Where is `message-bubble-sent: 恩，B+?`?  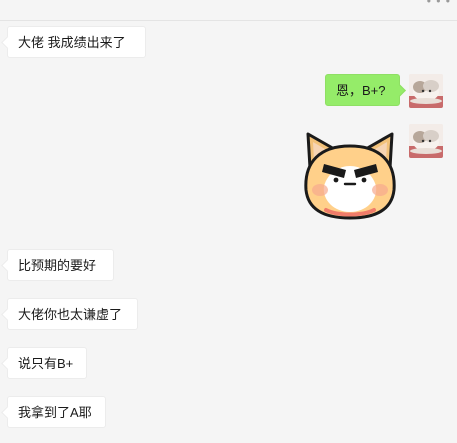 message-bubble-sent: 恩，B+? is located at coordinates (362, 90).